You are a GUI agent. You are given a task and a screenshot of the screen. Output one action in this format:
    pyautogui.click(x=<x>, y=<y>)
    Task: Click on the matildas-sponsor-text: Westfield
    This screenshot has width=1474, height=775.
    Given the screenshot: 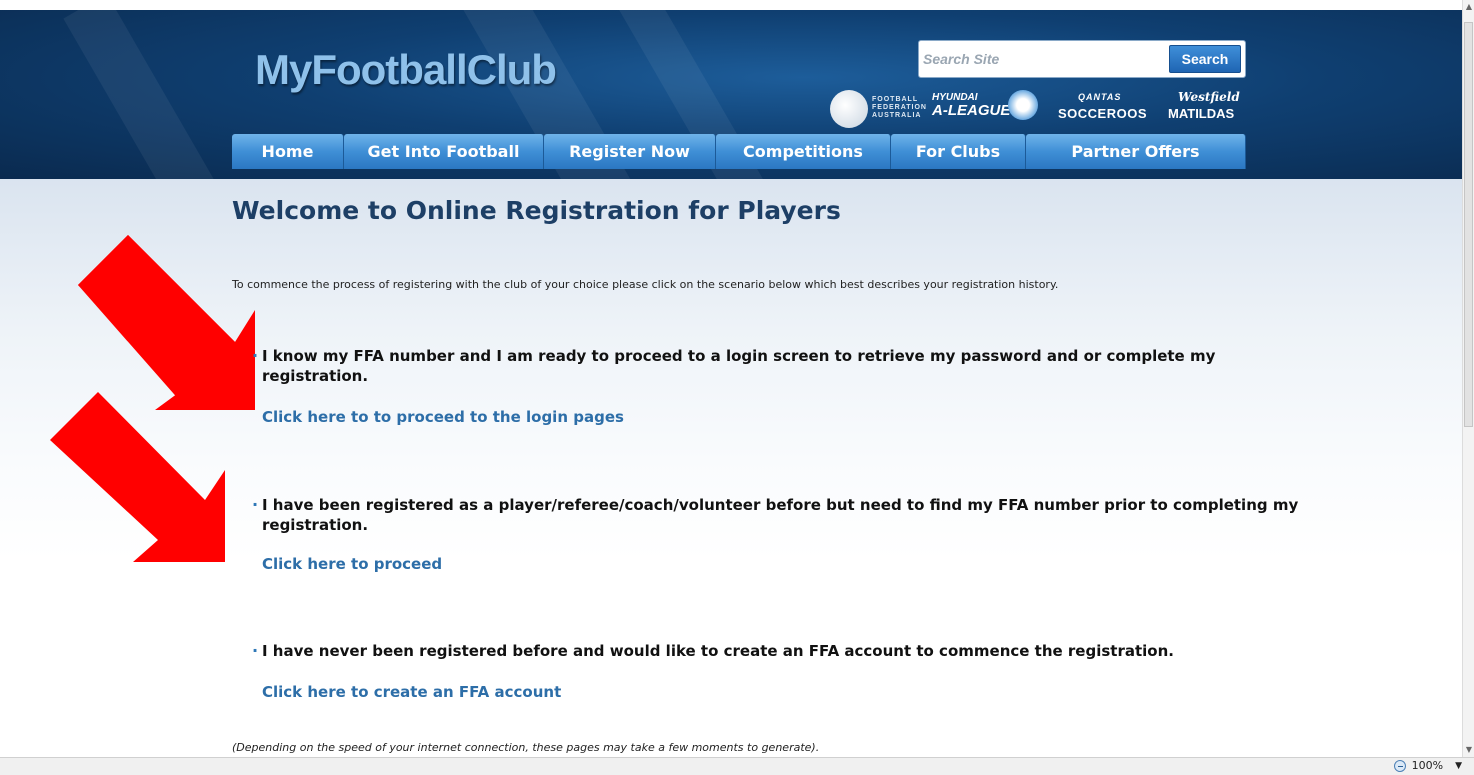 What is the action you would take?
    pyautogui.click(x=1209, y=97)
    